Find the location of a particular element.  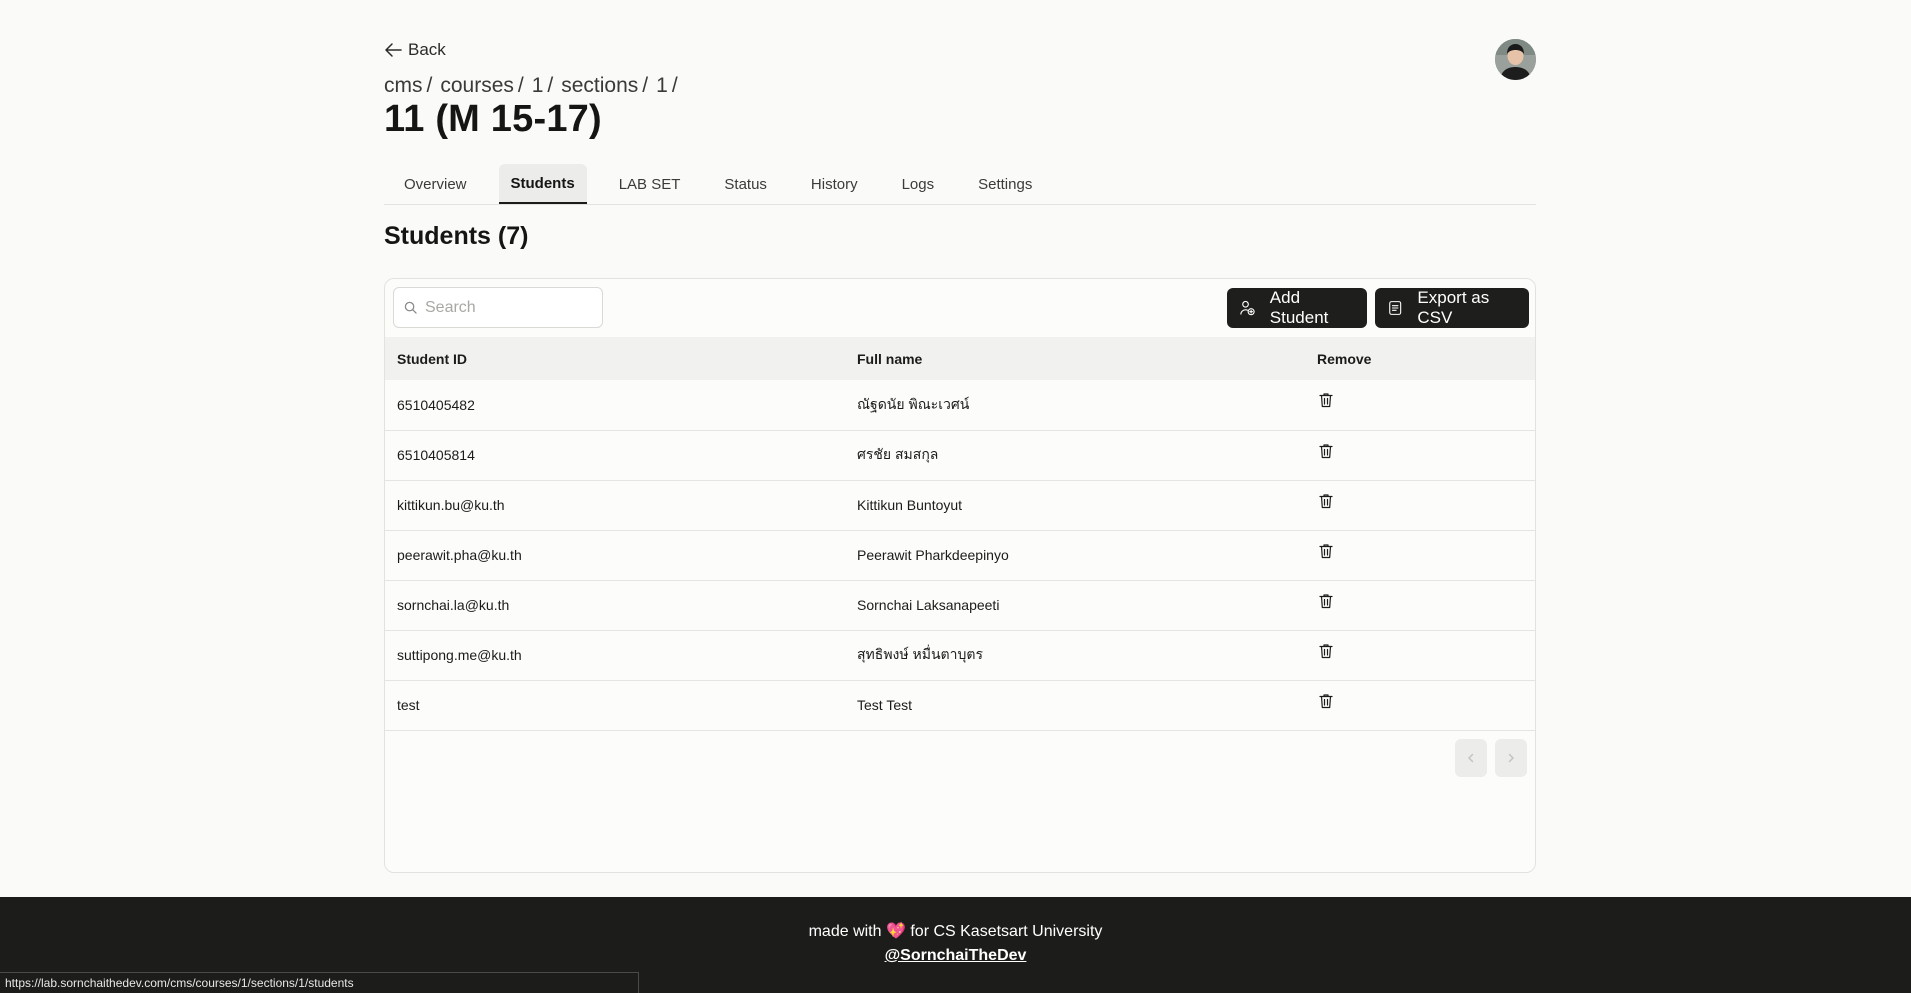

add-student-button: Add Student is located at coordinates (1297, 308).